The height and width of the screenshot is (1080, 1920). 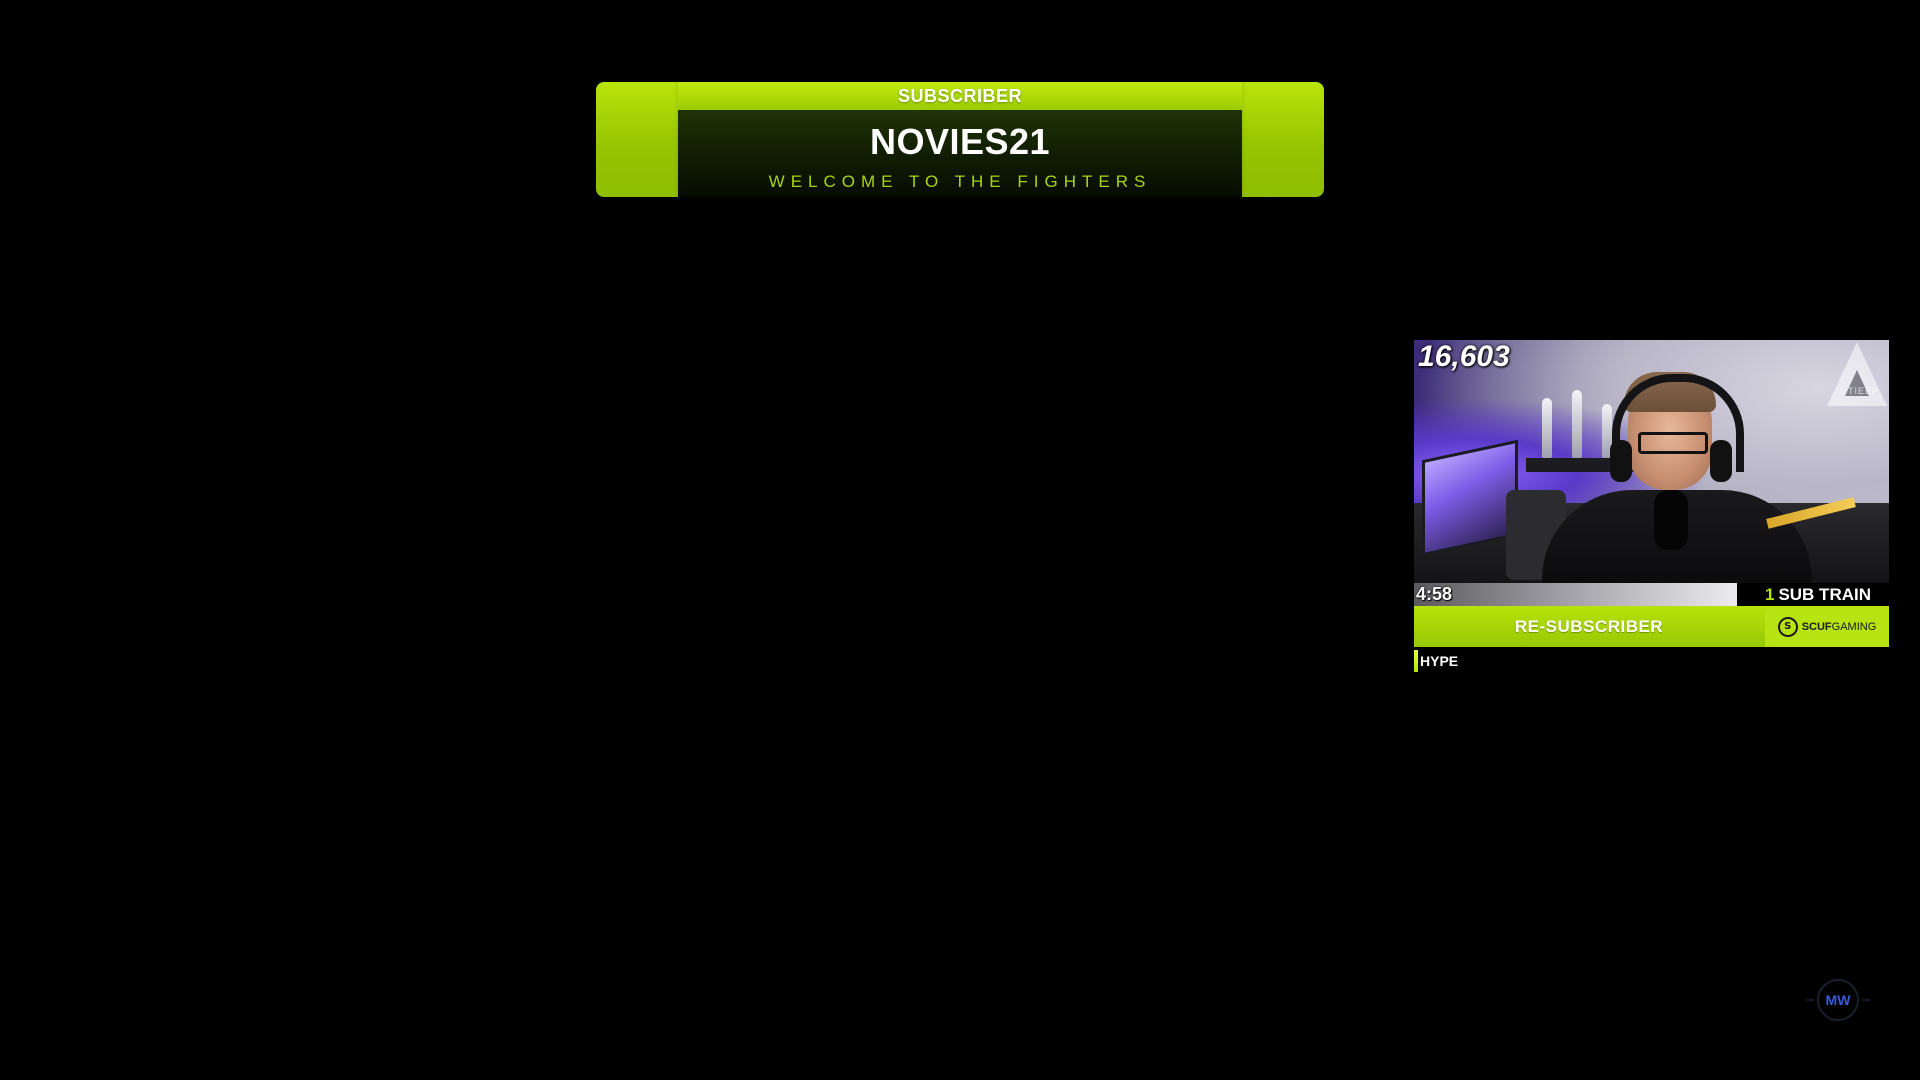 I want to click on logo-text: TIEEP, so click(x=1863, y=391).